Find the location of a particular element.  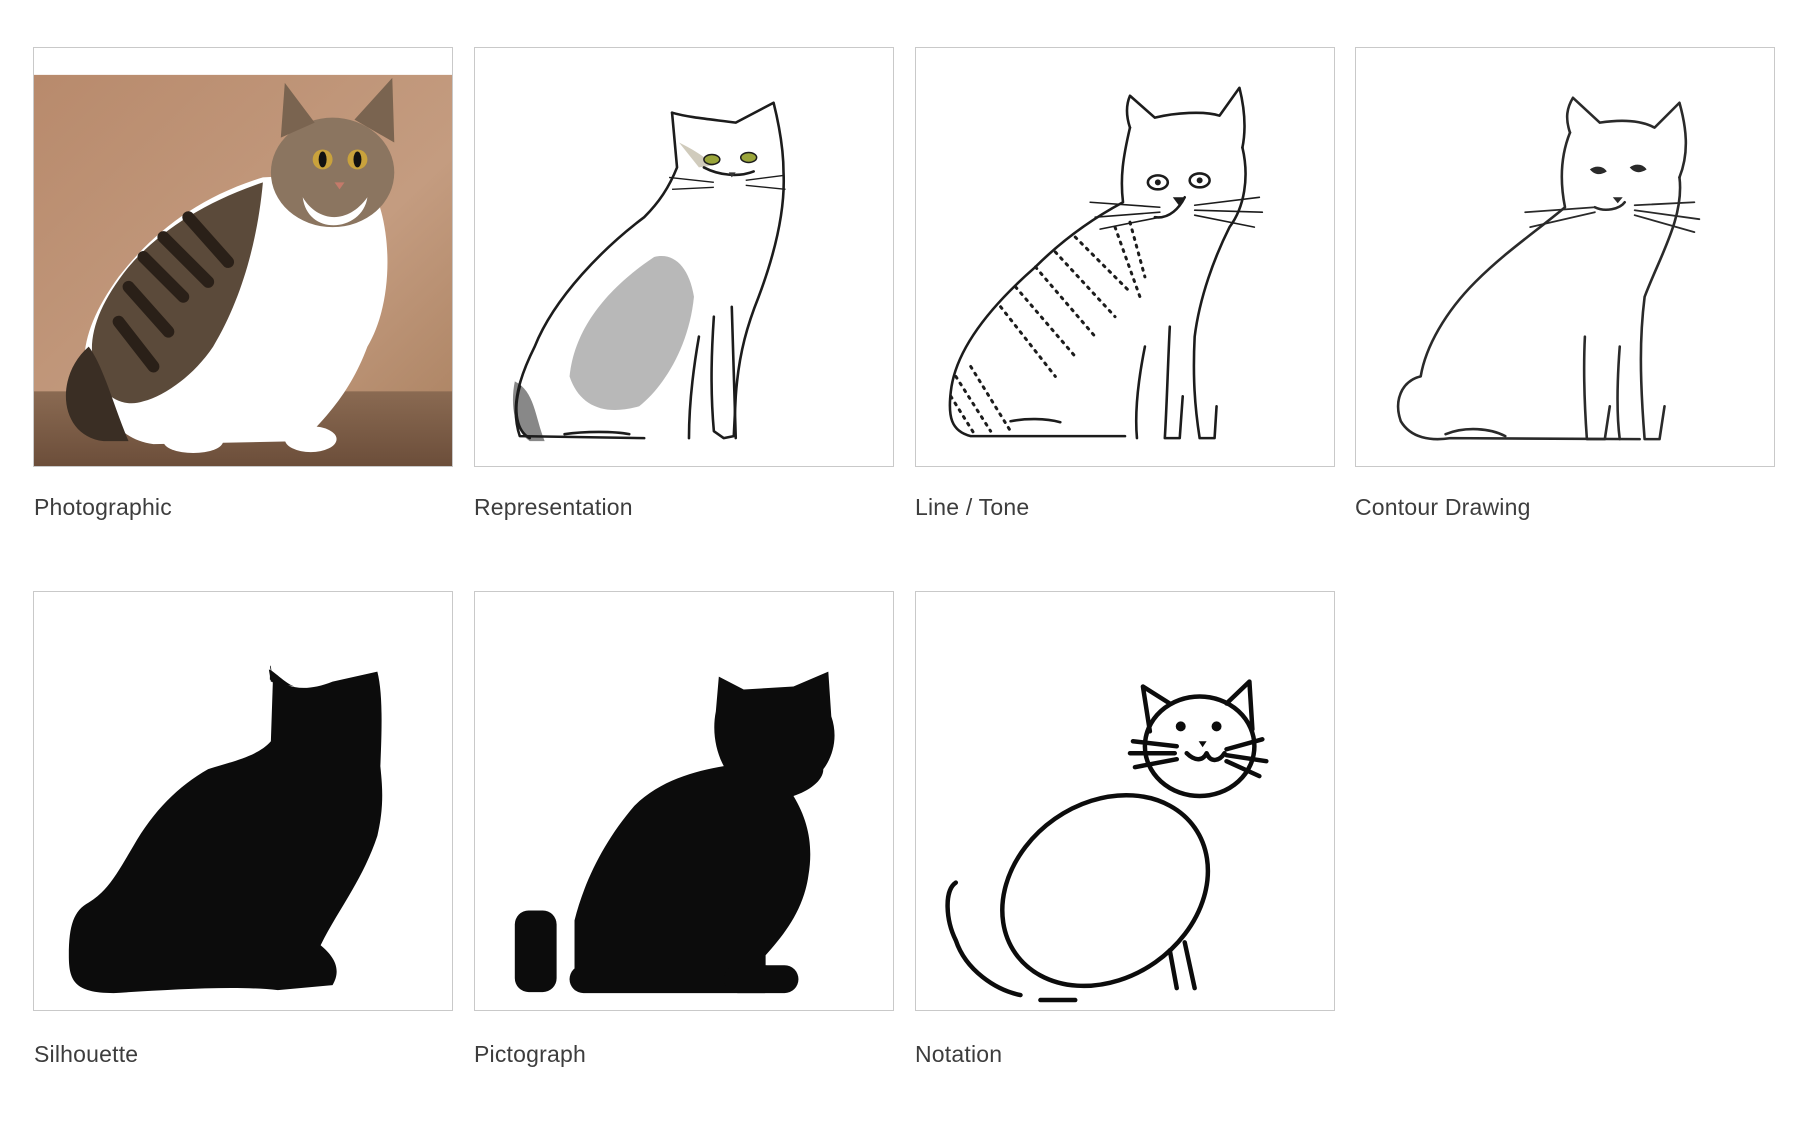

contour-drawing-image is located at coordinates (1565, 257).